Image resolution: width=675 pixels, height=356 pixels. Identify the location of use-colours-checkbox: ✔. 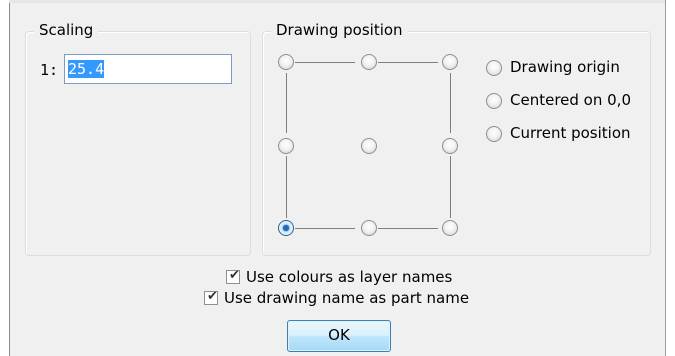
(233, 276).